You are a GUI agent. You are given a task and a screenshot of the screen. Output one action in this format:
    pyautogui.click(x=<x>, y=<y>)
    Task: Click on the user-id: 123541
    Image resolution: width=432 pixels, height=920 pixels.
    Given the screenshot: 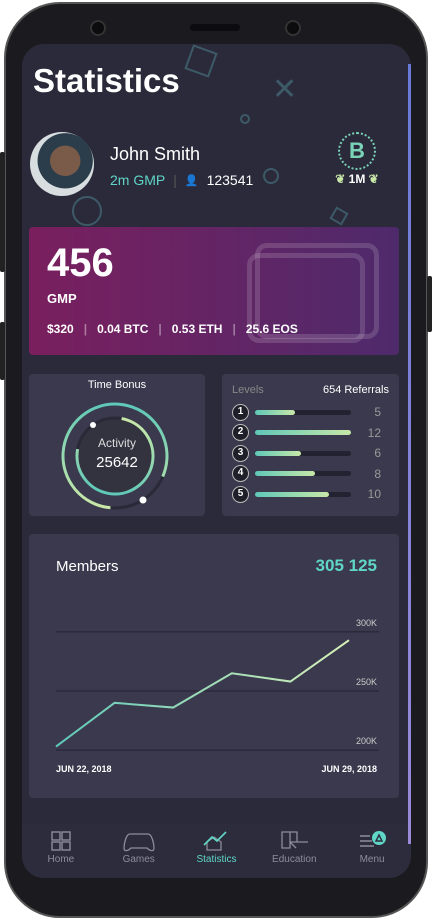 What is the action you would take?
    pyautogui.click(x=230, y=180)
    